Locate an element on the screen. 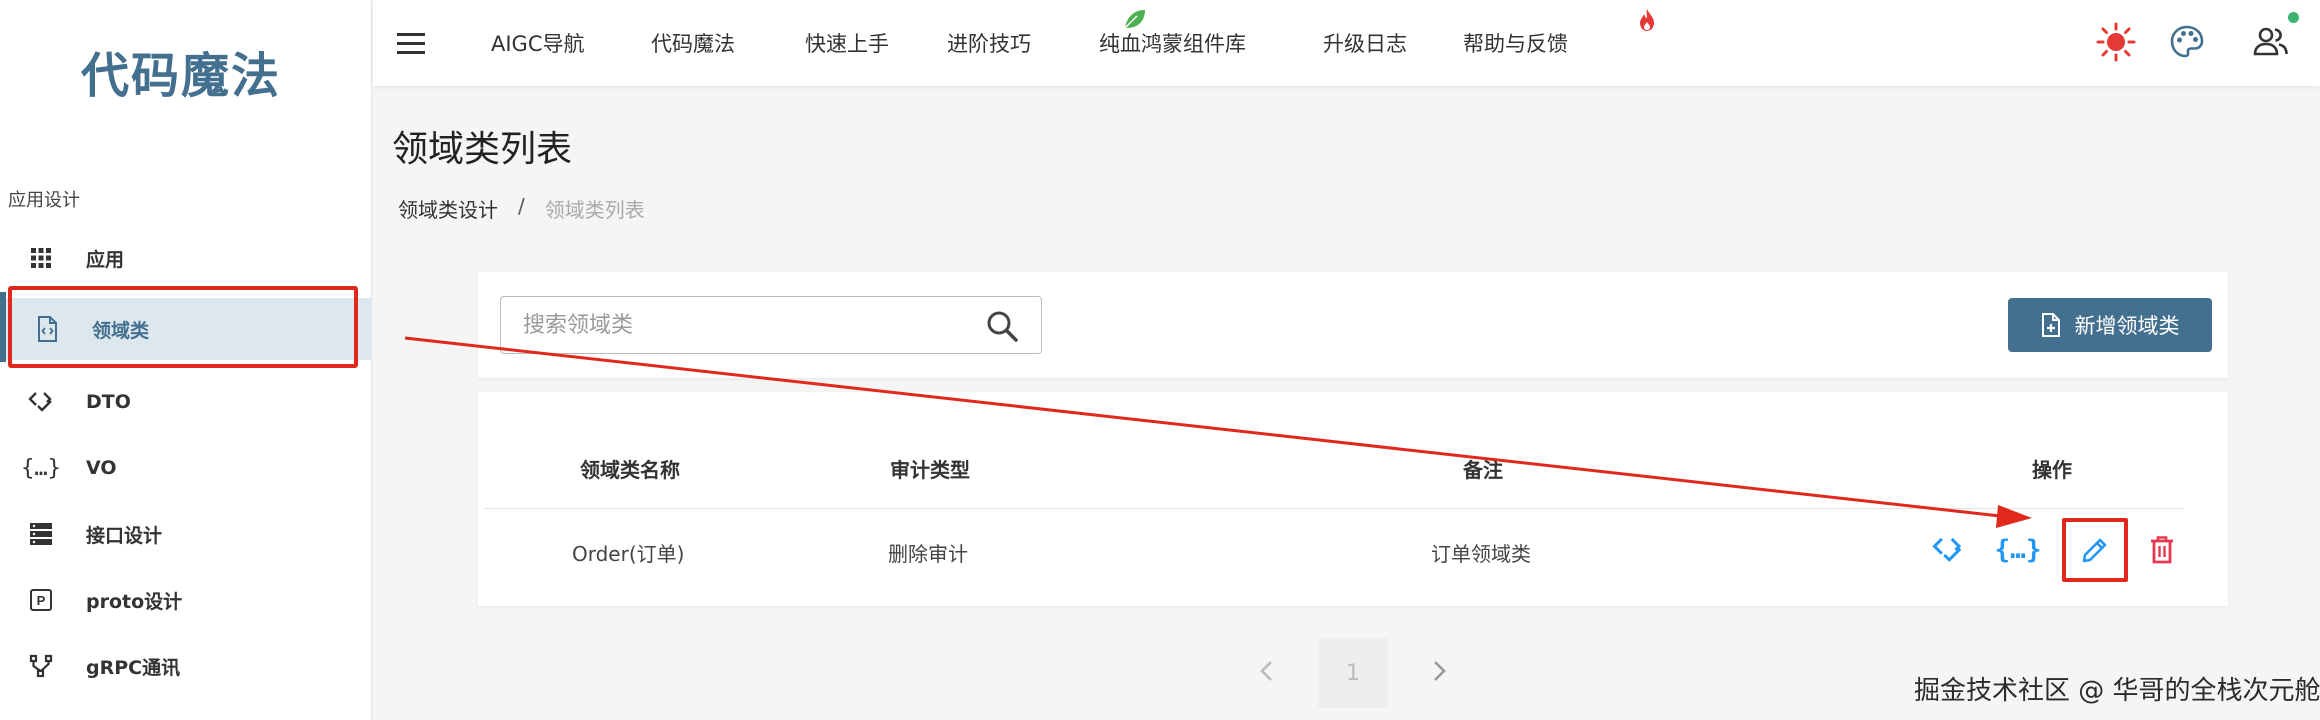  dto-action-button is located at coordinates (1948, 550).